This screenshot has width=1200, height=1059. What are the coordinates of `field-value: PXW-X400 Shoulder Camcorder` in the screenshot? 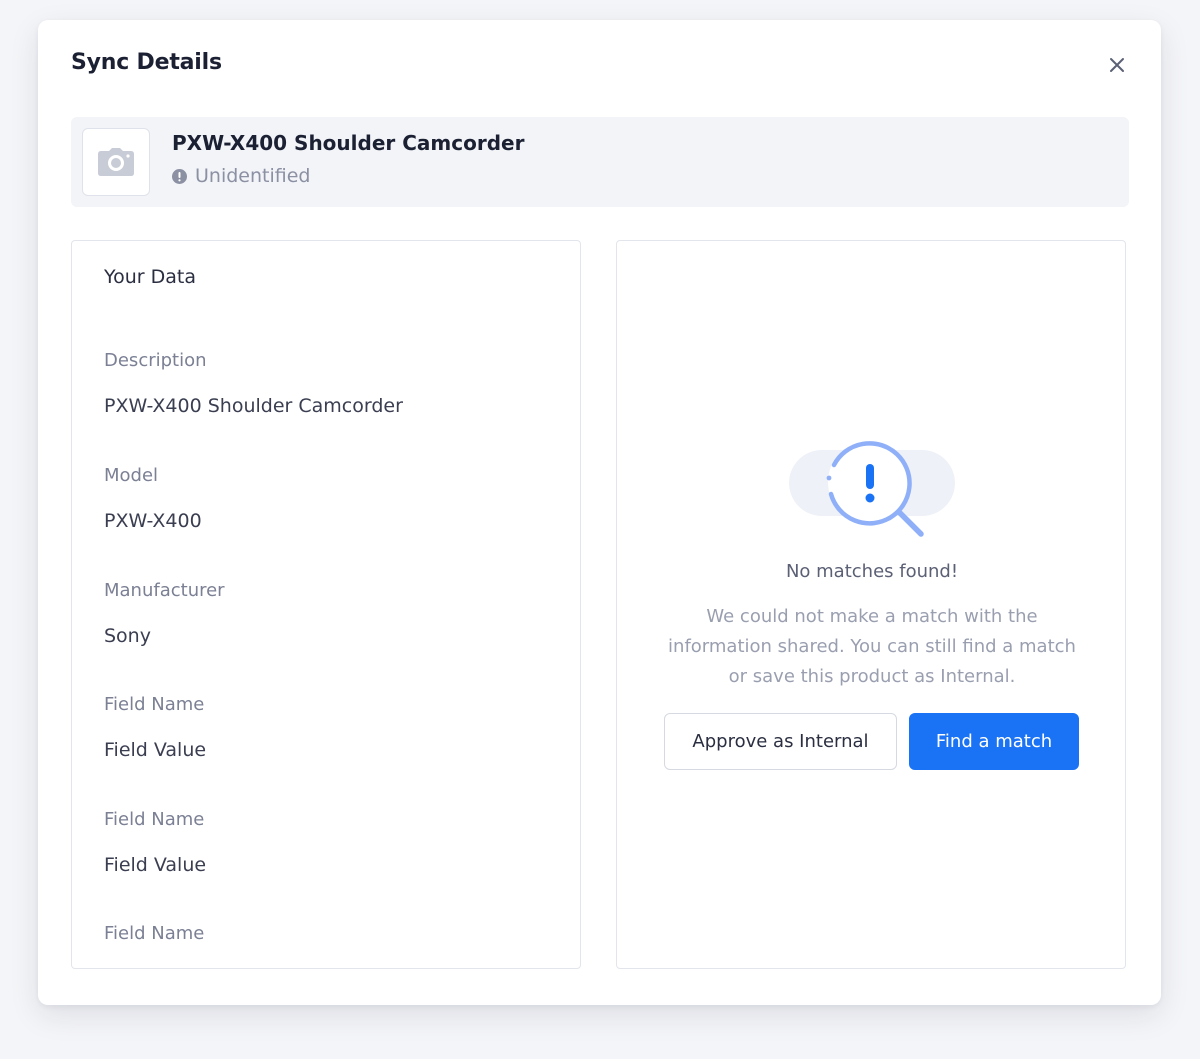 It's located at (253, 406).